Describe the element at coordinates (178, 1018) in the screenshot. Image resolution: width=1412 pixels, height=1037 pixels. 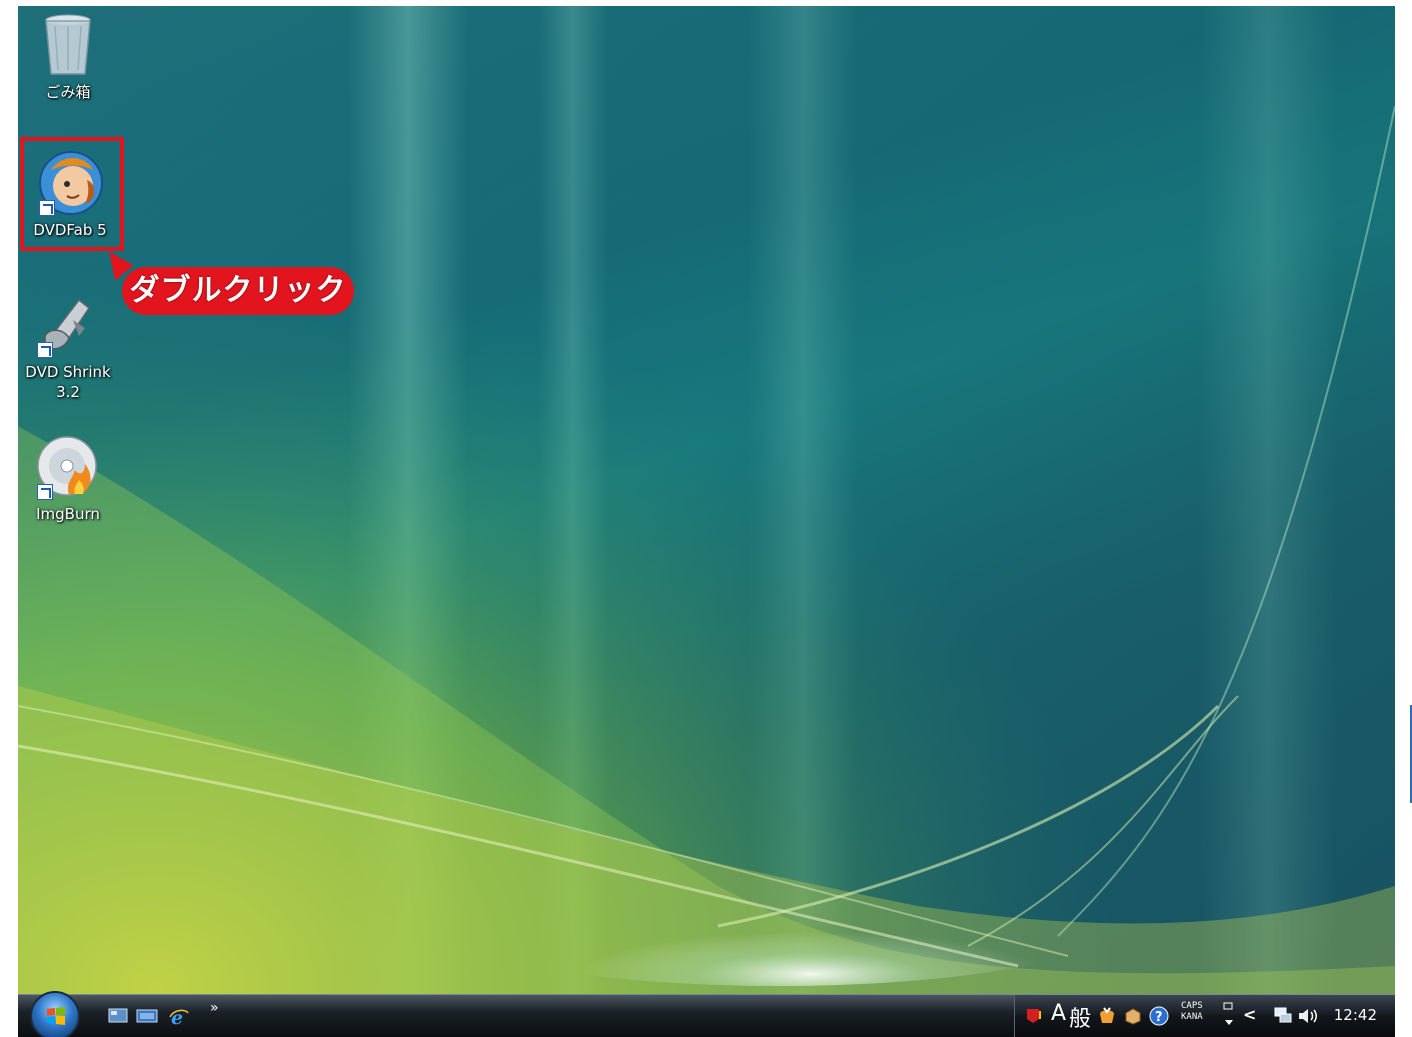
I see `internet-explorer-icon: e` at that location.